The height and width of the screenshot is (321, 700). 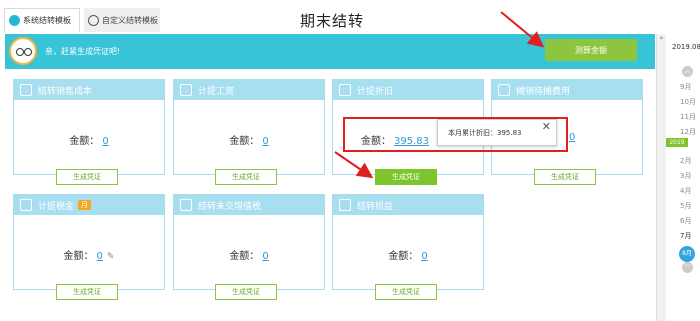 I want to click on calendar-year-label: 2019.08, so click(x=686, y=47).